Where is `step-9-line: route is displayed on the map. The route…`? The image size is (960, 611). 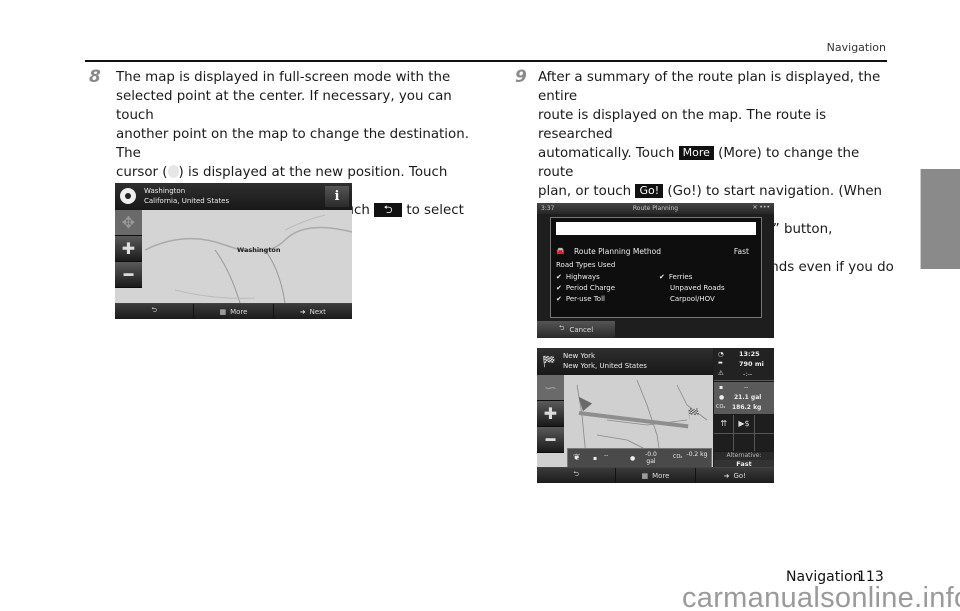
step-9-line: route is displayed on the map. The route… is located at coordinates (682, 125).